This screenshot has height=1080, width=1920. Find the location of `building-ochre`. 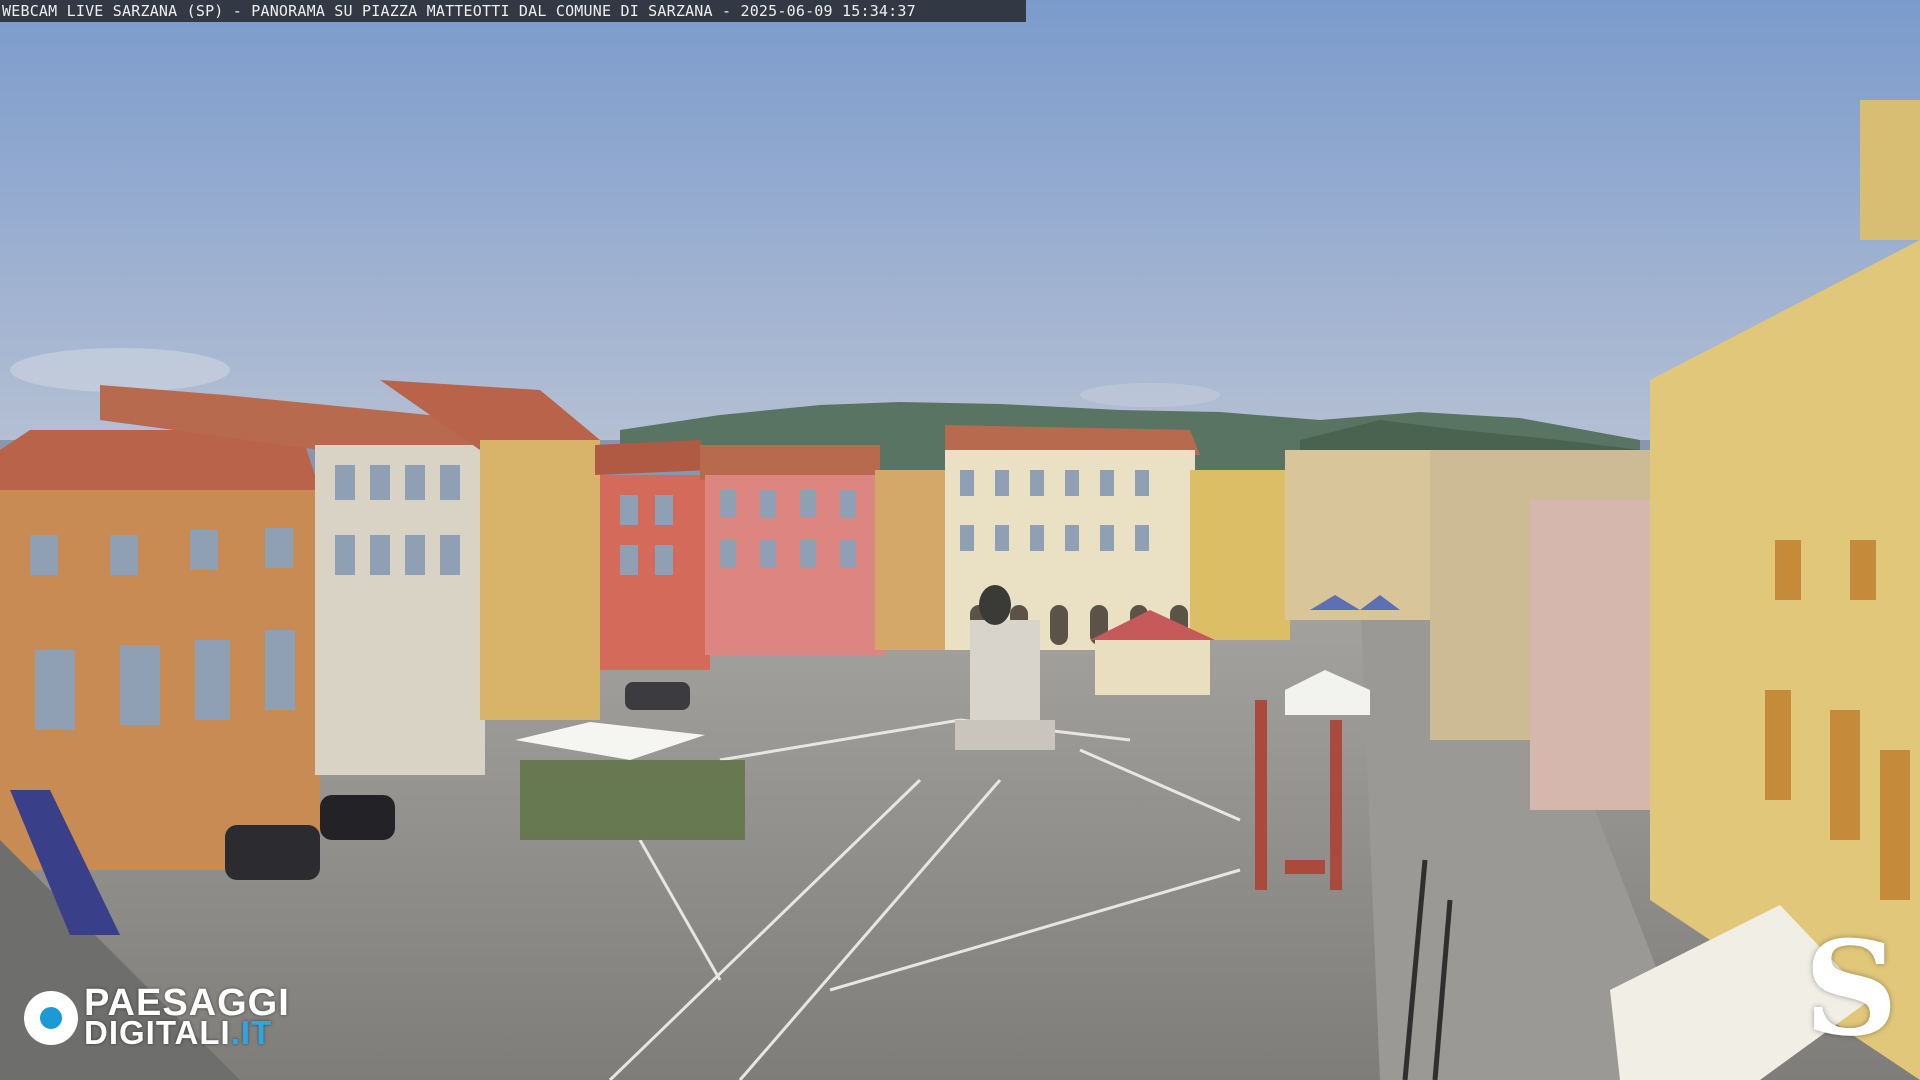

building-ochre is located at coordinates (915, 560).